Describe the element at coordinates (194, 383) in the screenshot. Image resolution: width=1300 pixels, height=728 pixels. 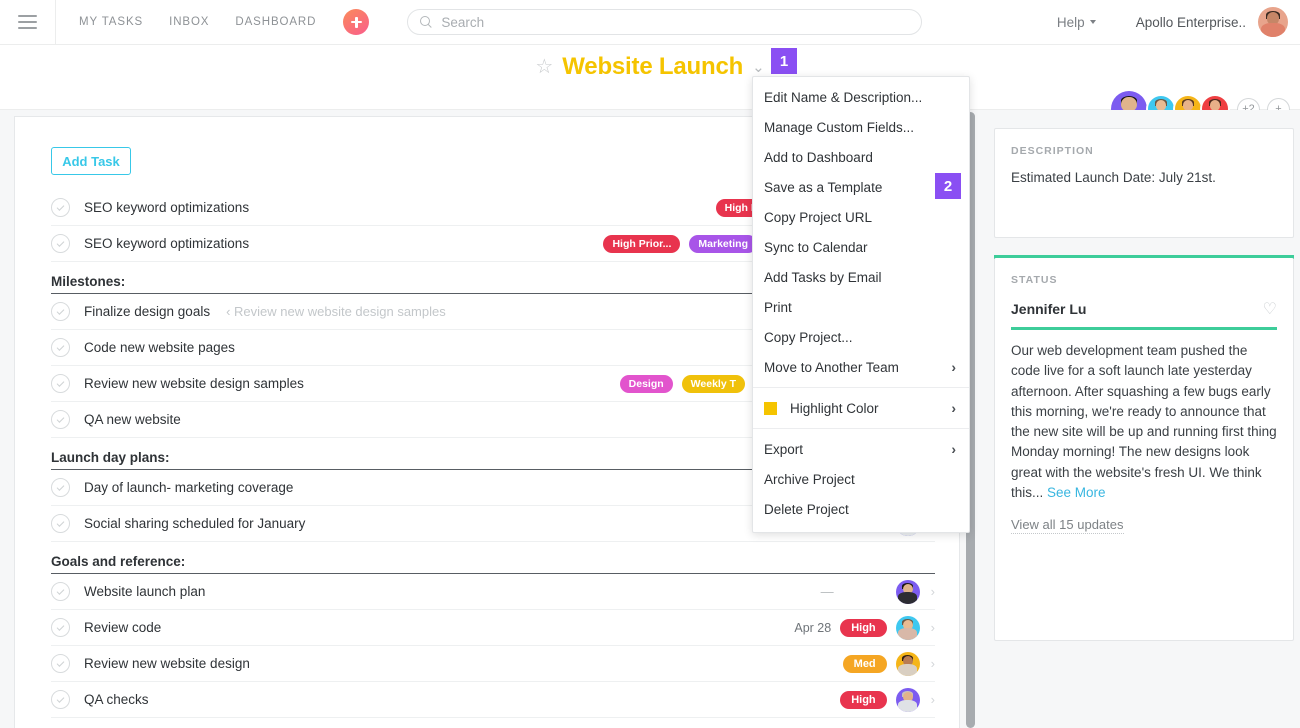
I see `task-name: Review new website design samples` at that location.